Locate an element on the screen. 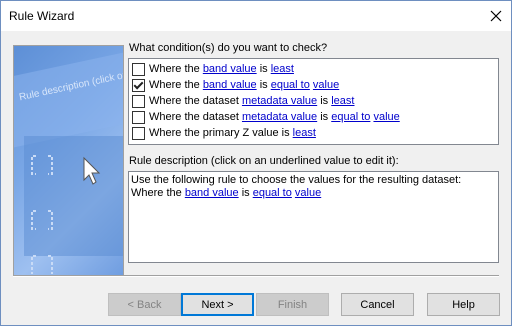 Image resolution: width=512 pixels, height=326 pixels. description-line-2: Where the band value is equal to value is located at coordinates (226, 193).